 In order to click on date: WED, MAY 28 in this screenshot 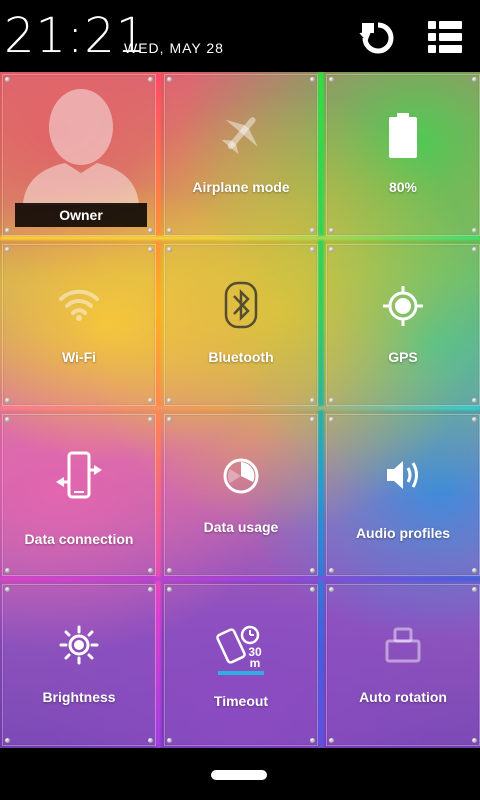, I will do `click(174, 48)`.